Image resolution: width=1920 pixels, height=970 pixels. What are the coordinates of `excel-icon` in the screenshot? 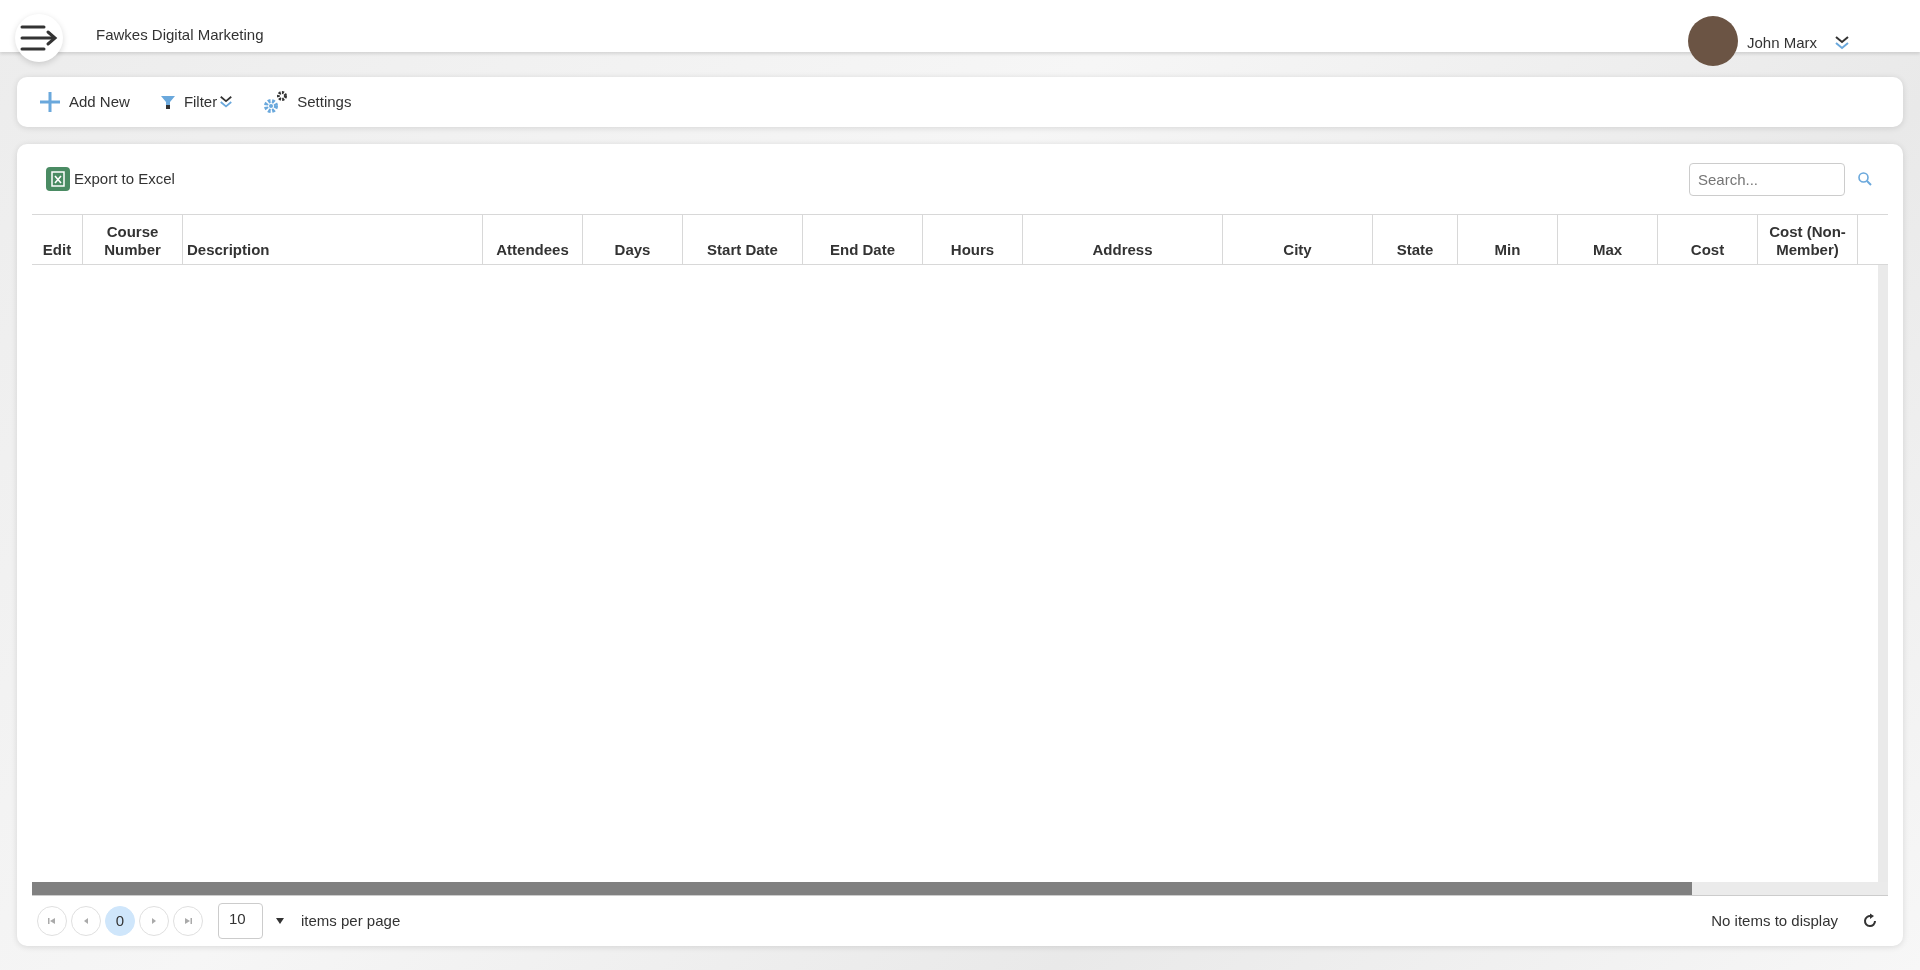 It's located at (58, 179).